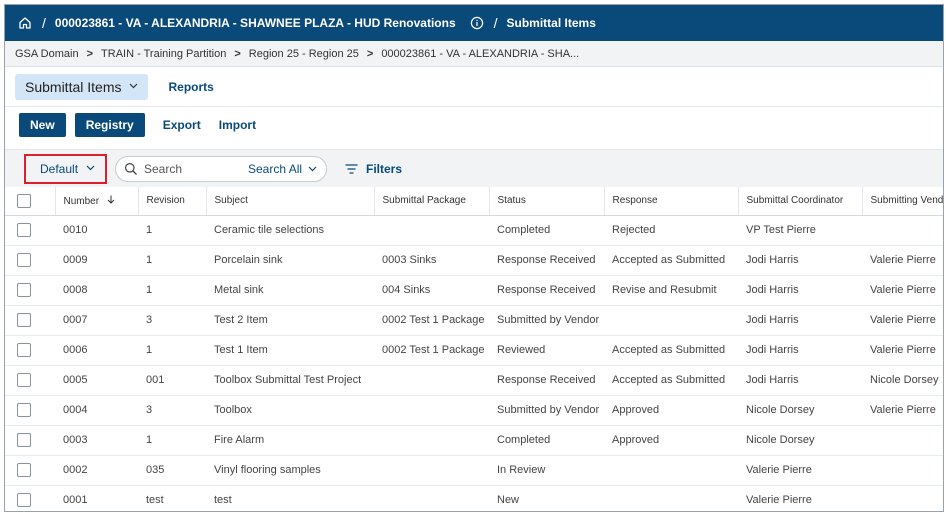 The image size is (946, 514). I want to click on cell-submitting-vendor, so click(902, 470).